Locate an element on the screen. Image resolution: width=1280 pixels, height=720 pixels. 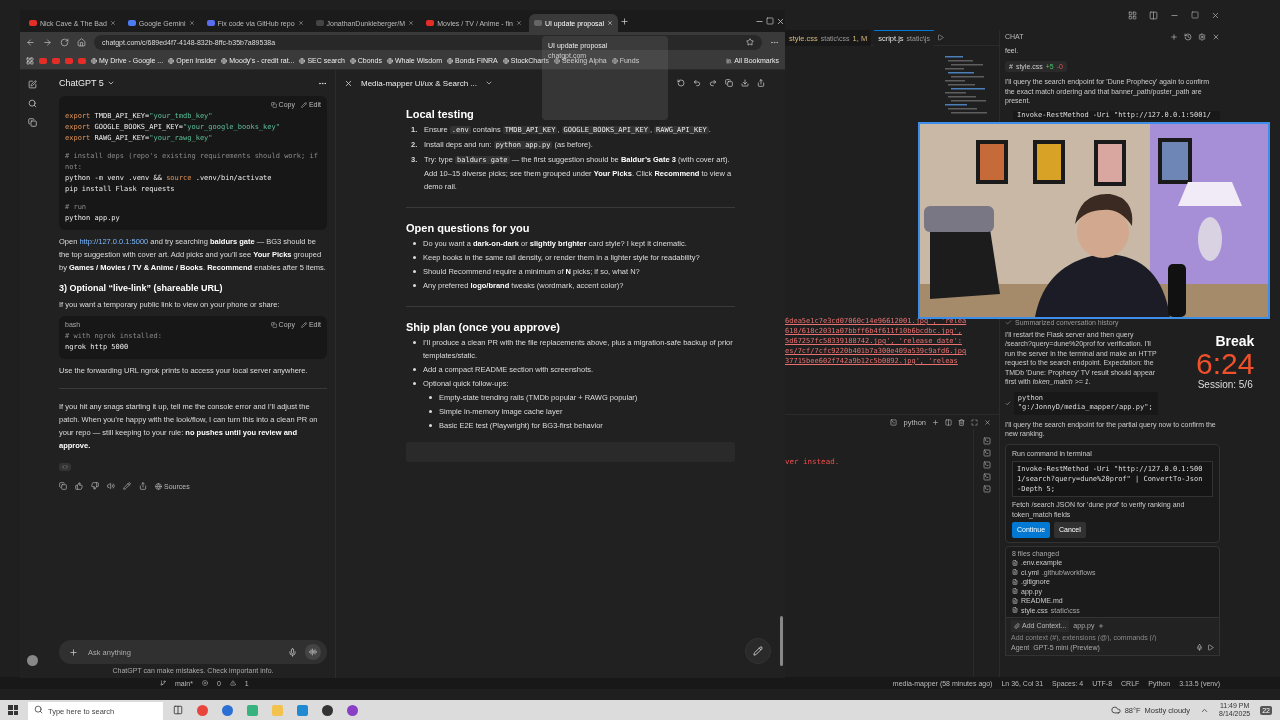
voice-button is located at coordinates (313, 652).